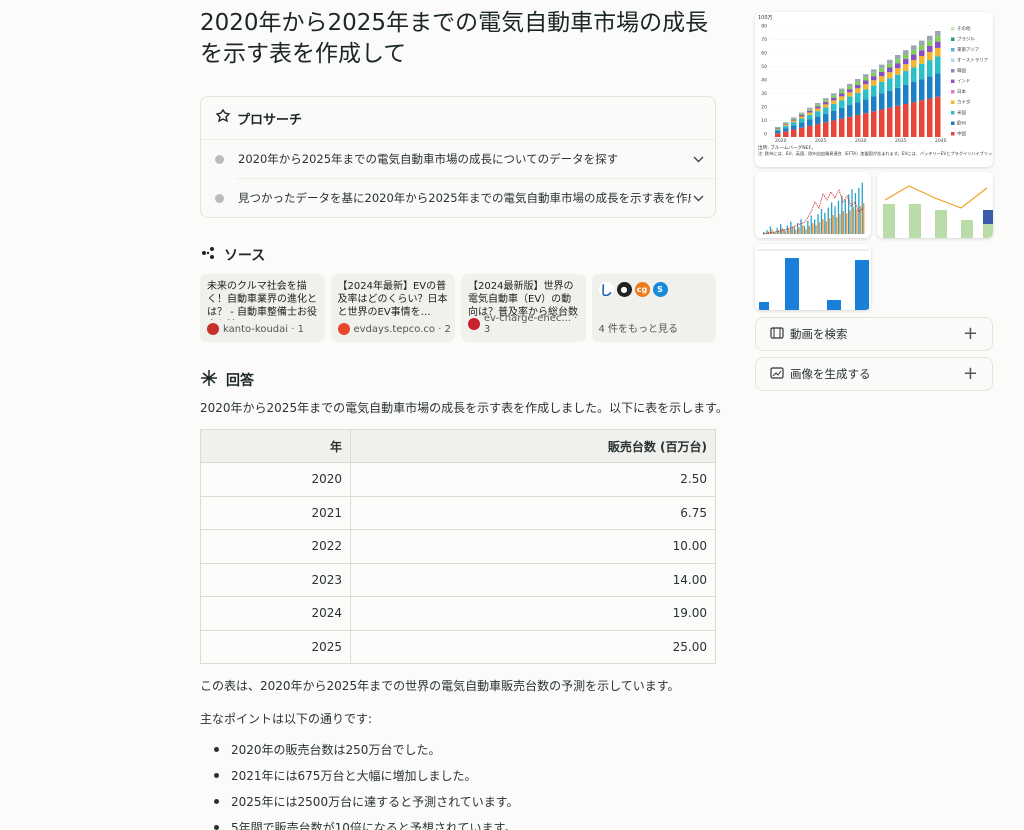  I want to click on bar-chart-image, so click(813, 277).